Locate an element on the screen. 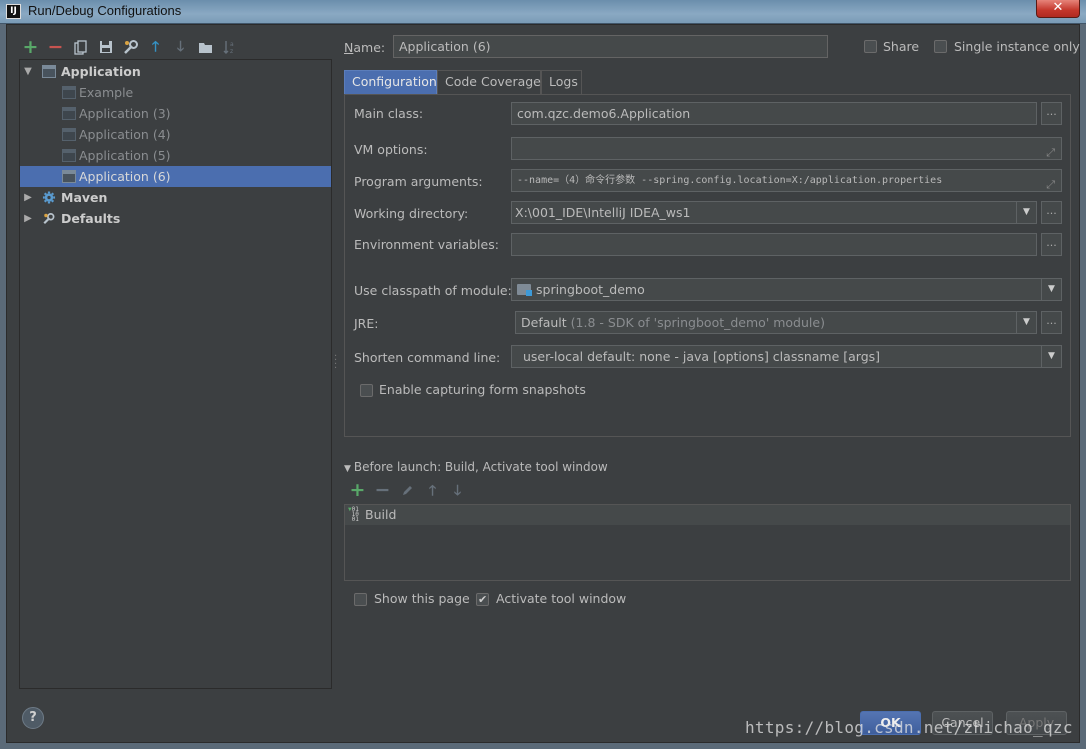 This screenshot has height=749, width=1086. show-page-checkbox is located at coordinates (360, 599).